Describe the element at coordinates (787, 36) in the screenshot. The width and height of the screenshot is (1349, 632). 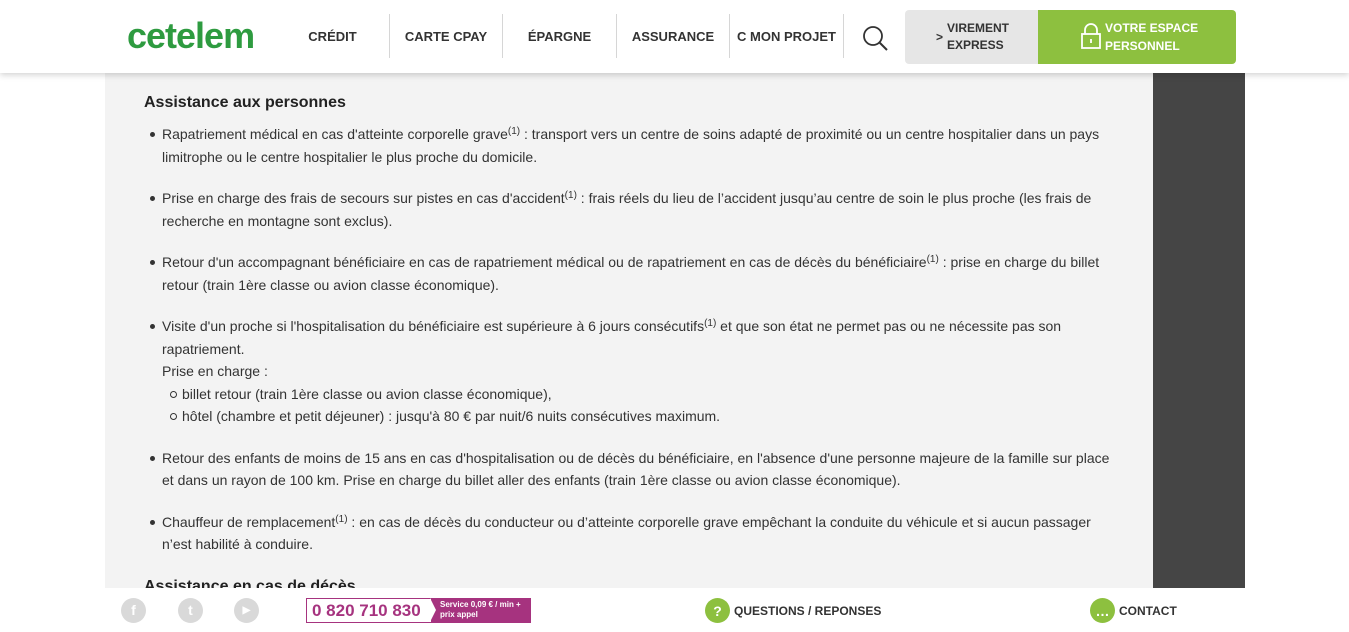
I see `nav-item-c-mon-projet: C MON PROJET` at that location.